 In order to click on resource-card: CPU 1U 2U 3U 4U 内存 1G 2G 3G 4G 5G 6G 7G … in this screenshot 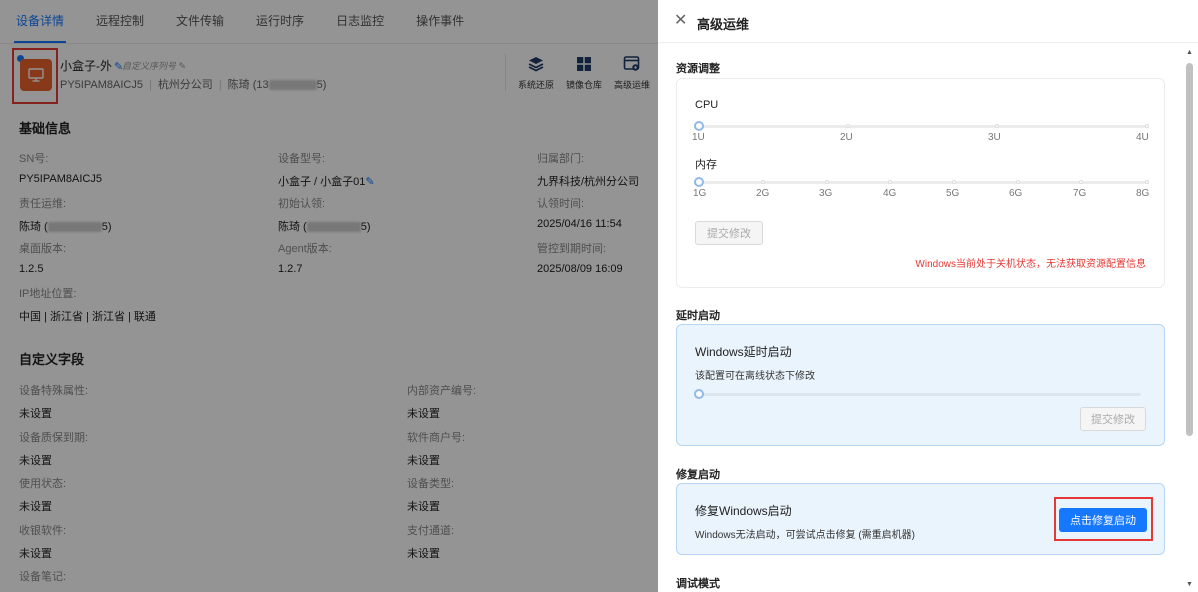, I will do `click(920, 183)`.